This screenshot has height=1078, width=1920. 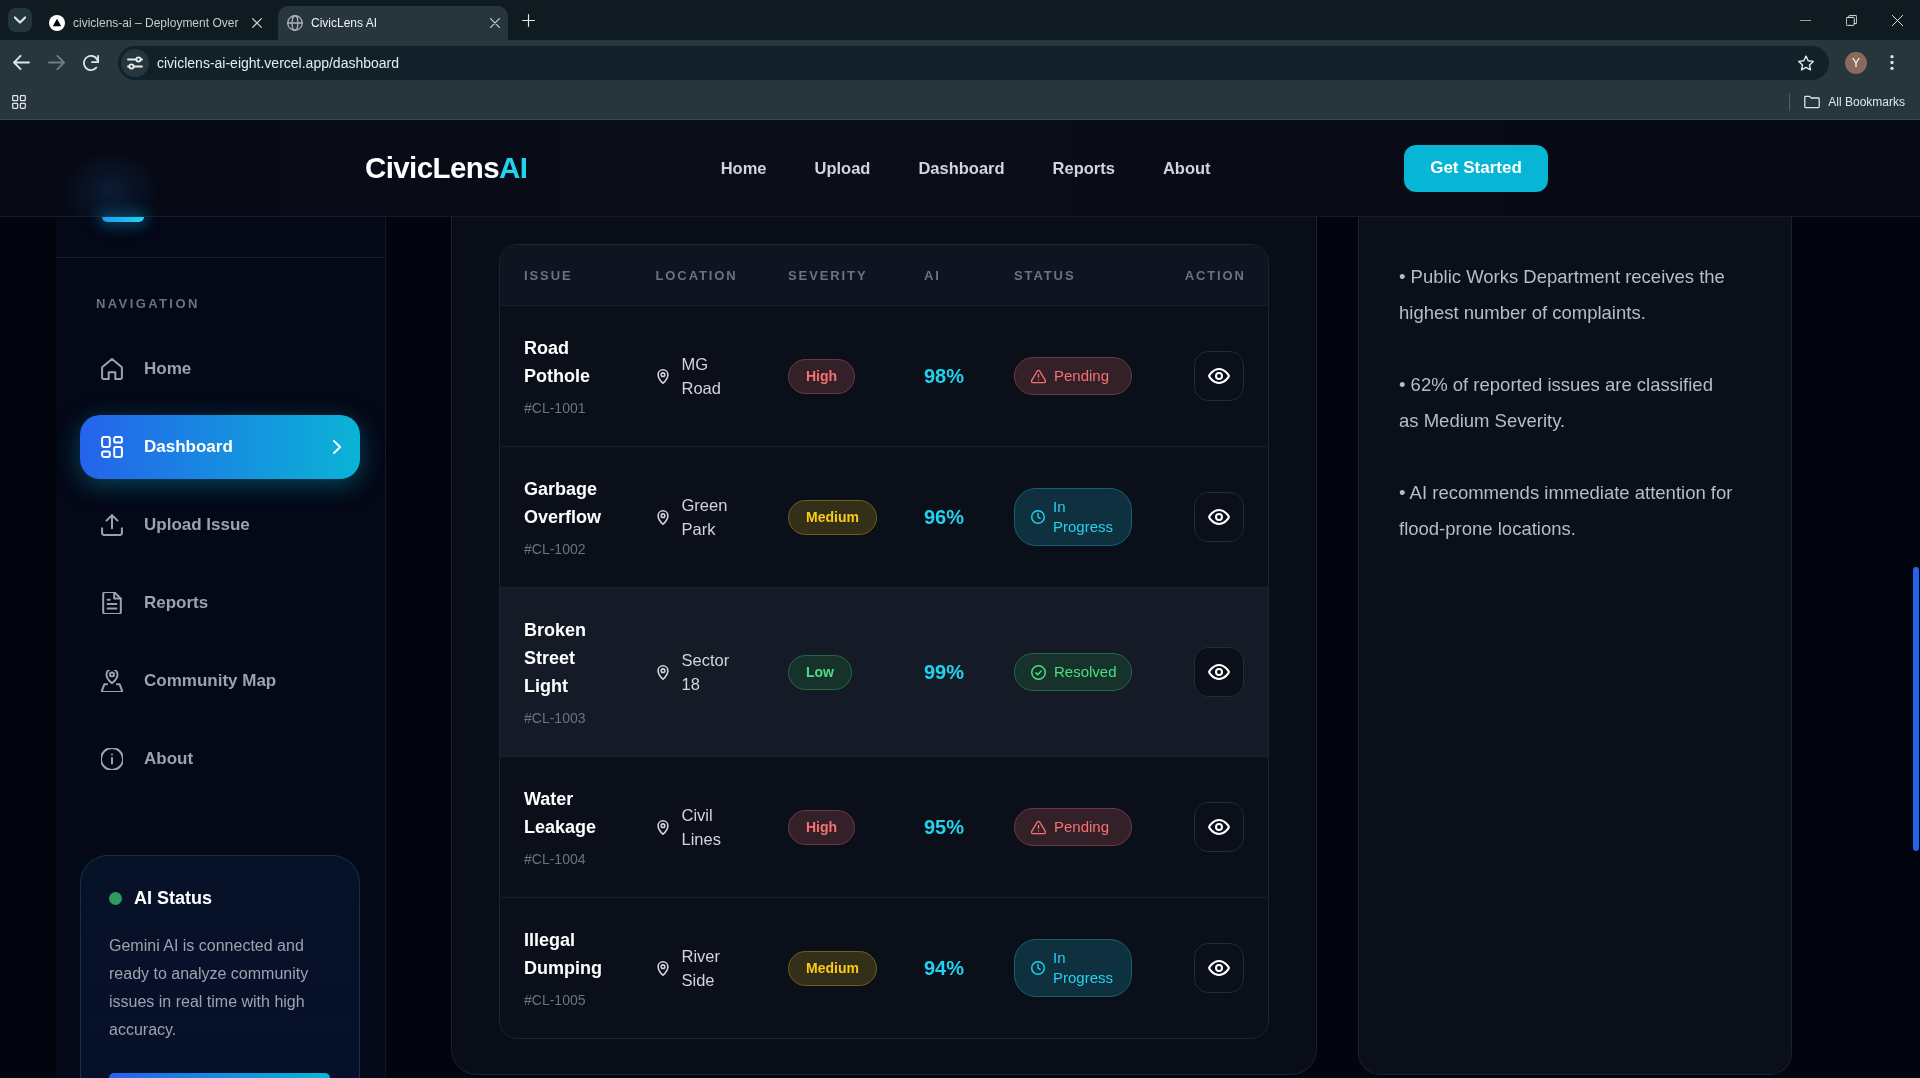 I want to click on minimize-icon, so click(x=1805, y=20).